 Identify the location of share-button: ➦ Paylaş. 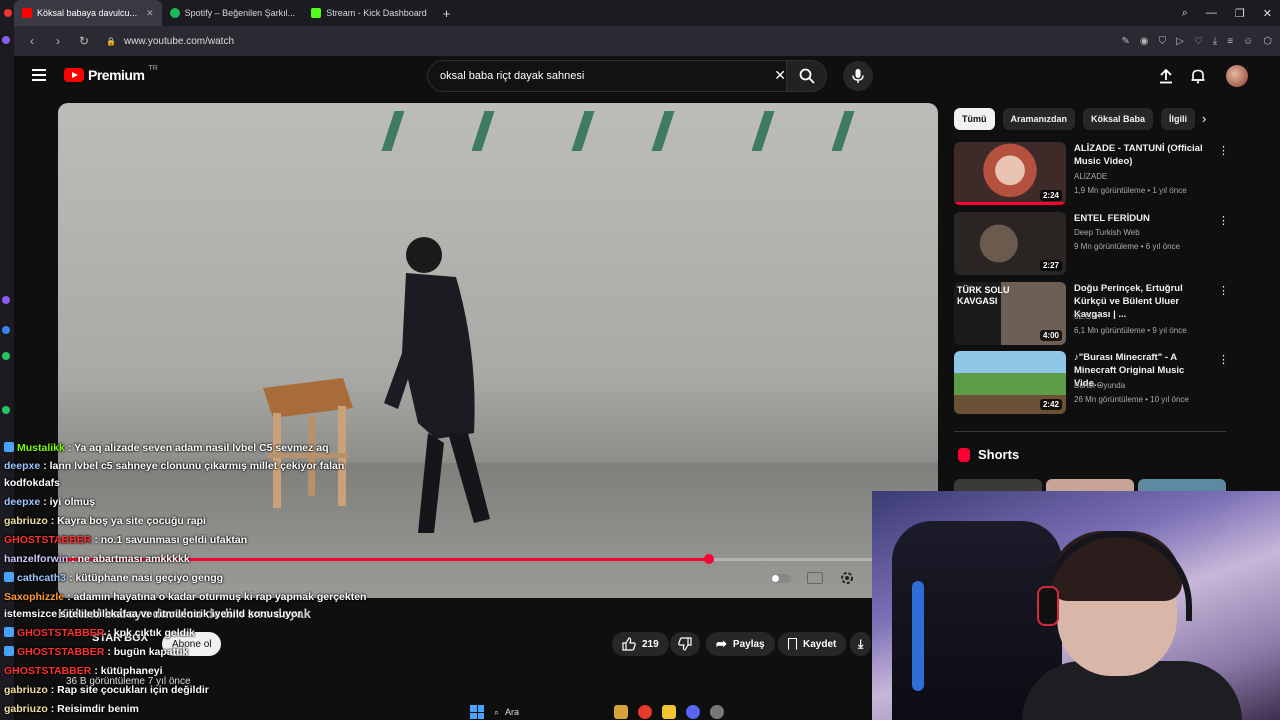
(740, 644).